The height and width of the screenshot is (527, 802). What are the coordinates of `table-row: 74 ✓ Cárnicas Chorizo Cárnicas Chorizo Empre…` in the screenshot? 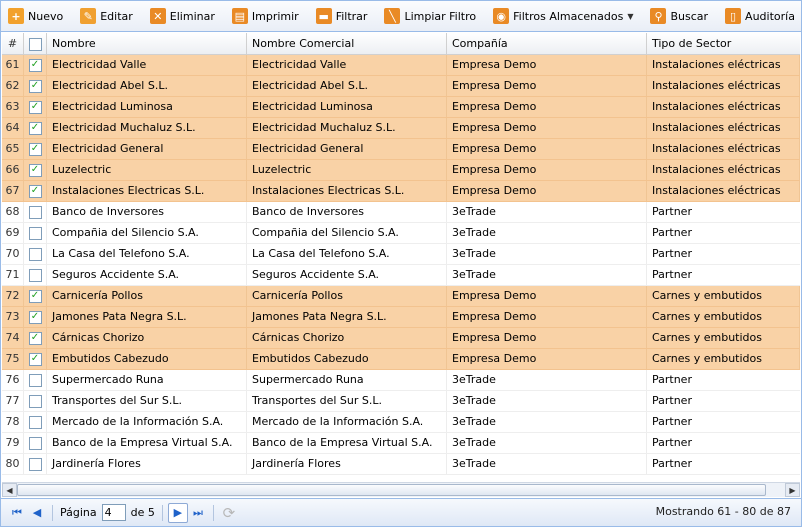 It's located at (401, 338).